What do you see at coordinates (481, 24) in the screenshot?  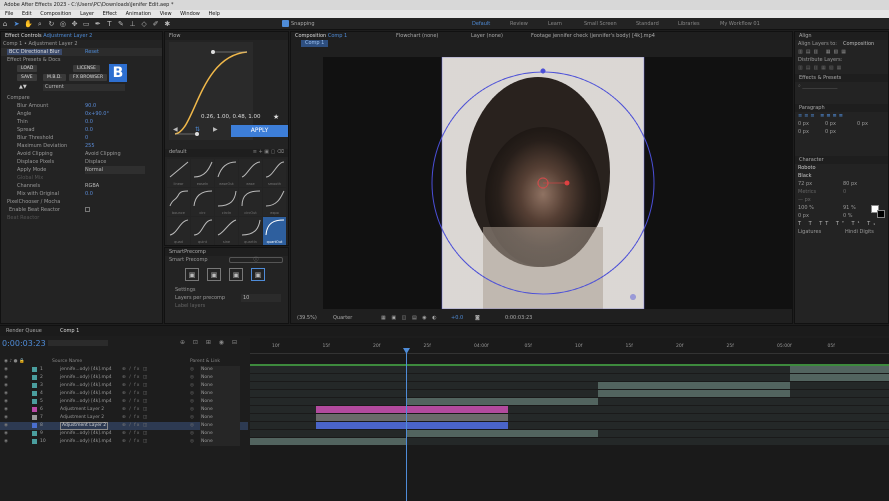 I see `workspace-default: Default` at bounding box center [481, 24].